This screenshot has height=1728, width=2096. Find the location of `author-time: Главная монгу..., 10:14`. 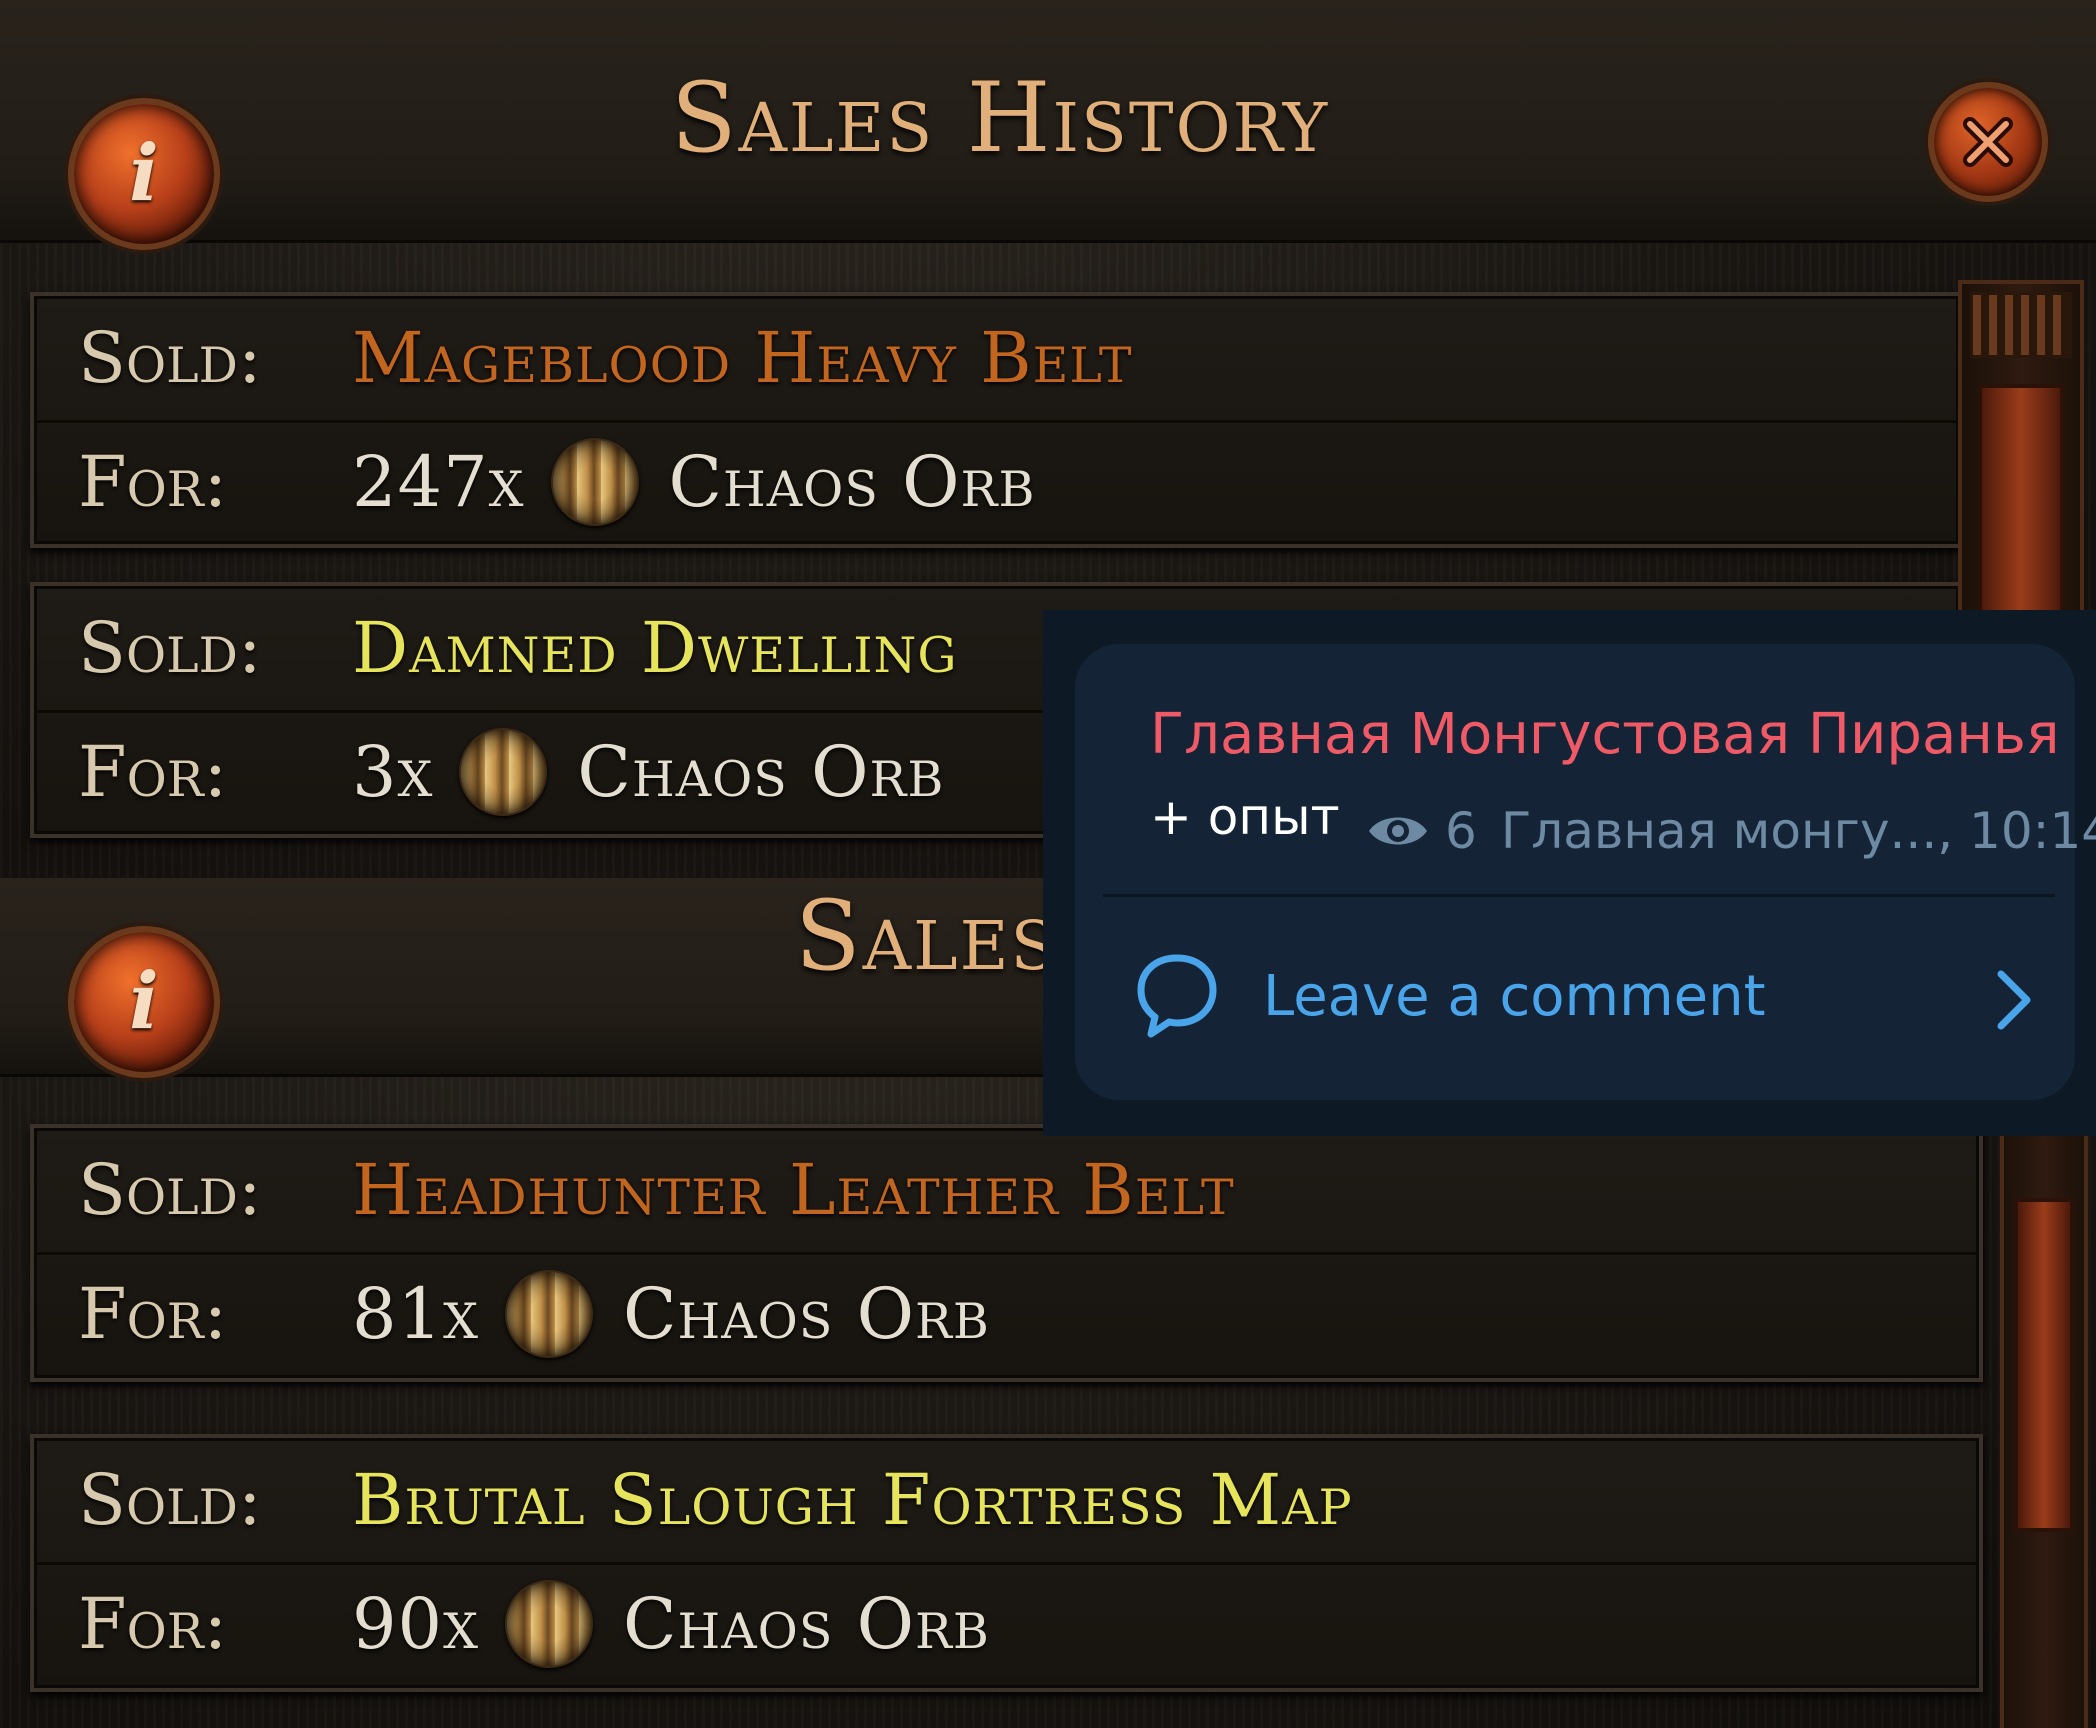

author-time: Главная монгу..., 10:14 is located at coordinates (1798, 831).